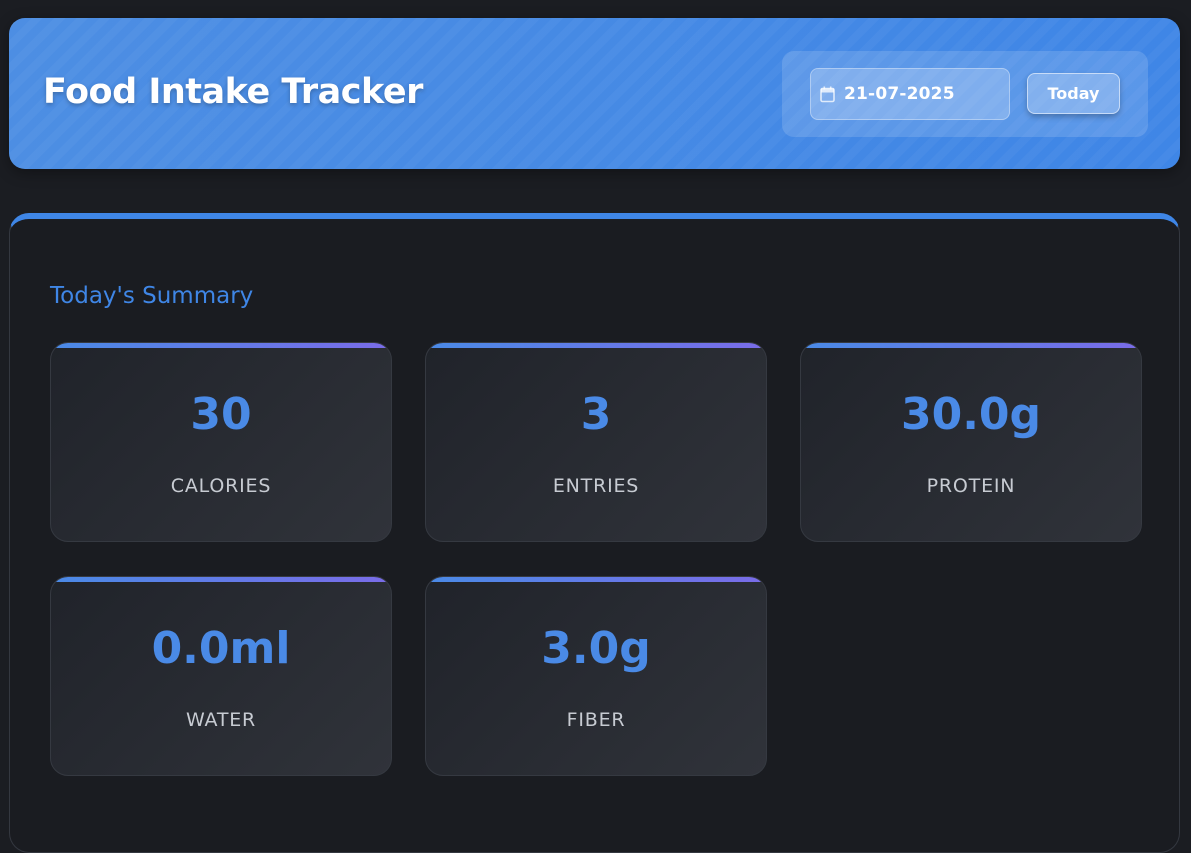 Image resolution: width=1191 pixels, height=853 pixels. Describe the element at coordinates (221, 414) in the screenshot. I see `stat-value: 30` at that location.